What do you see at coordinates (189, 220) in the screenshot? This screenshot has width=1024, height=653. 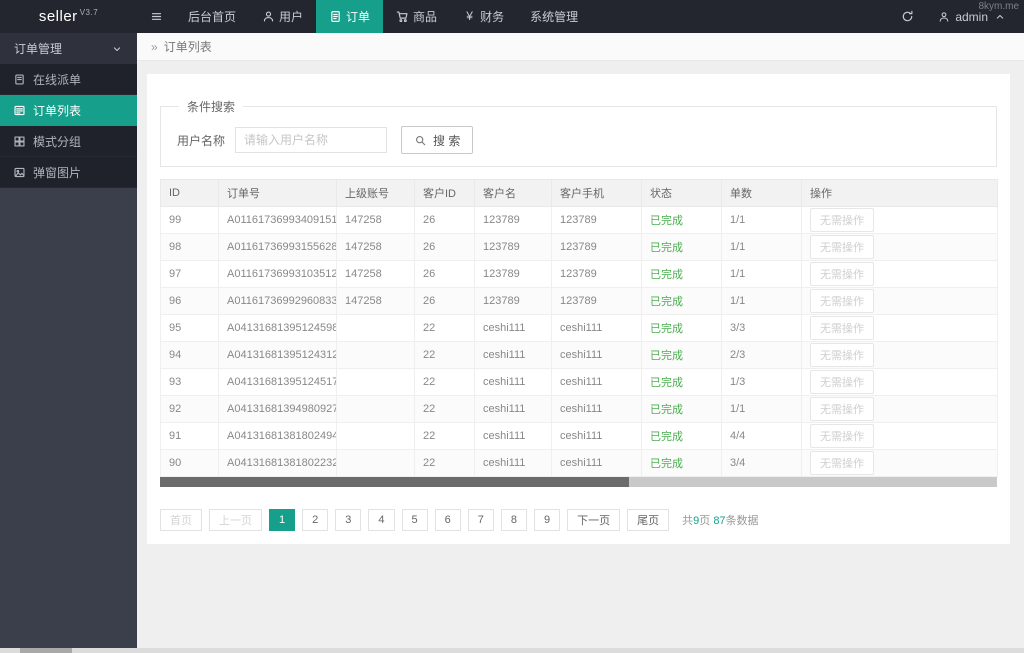 I see `cell-id: 99` at bounding box center [189, 220].